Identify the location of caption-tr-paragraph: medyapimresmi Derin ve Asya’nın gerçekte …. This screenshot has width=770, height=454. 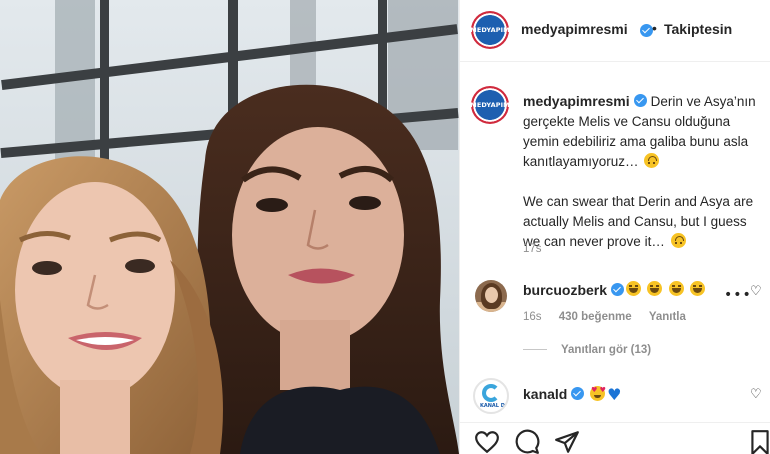
(641, 131).